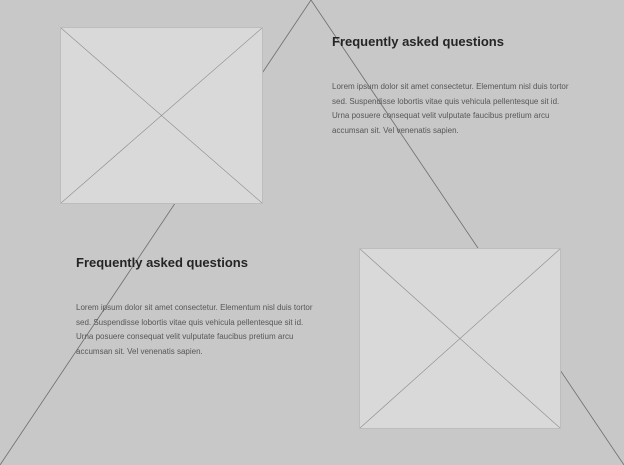  I want to click on faq-title-2: Frequently asked questions, so click(162, 262).